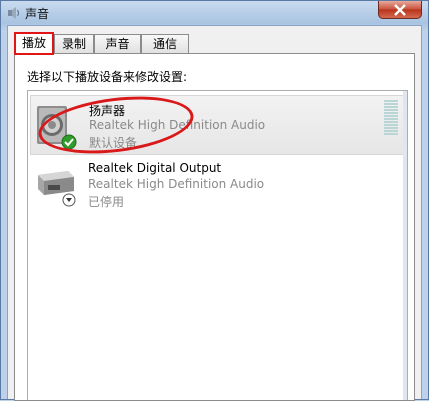 The image size is (429, 401). Describe the element at coordinates (155, 168) in the screenshot. I see `device-name: Realtek Digital Output` at that location.